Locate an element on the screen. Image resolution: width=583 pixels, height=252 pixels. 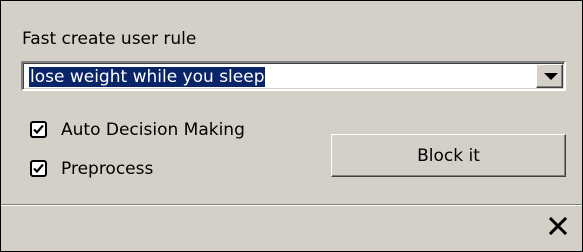
combobox-selected-text: lose weight while you sleep is located at coordinates (147, 77).